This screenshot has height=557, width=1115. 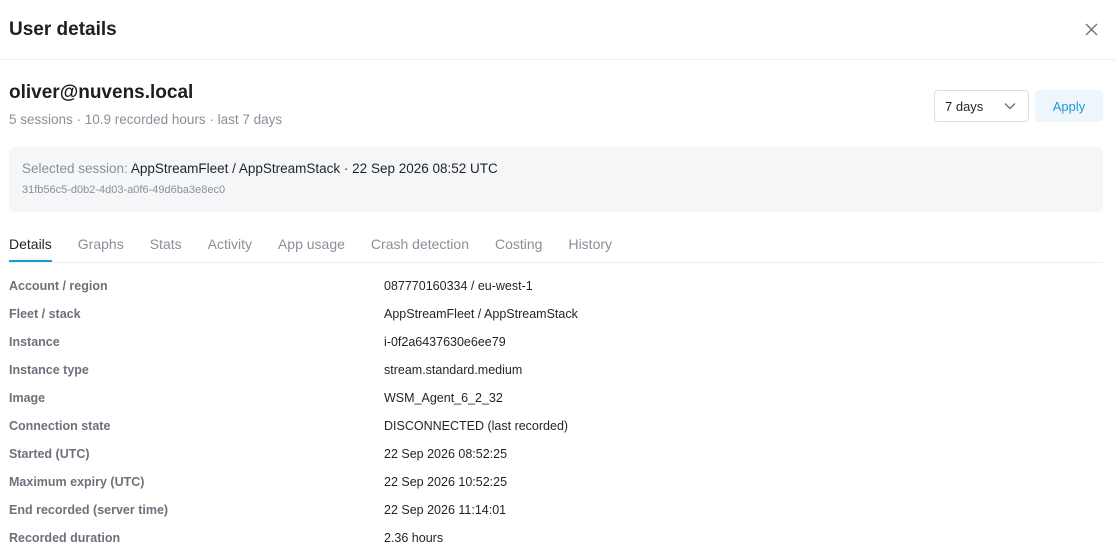 What do you see at coordinates (443, 398) in the screenshot?
I see `detail-value: WSM_Agent_6_2_32` at bounding box center [443, 398].